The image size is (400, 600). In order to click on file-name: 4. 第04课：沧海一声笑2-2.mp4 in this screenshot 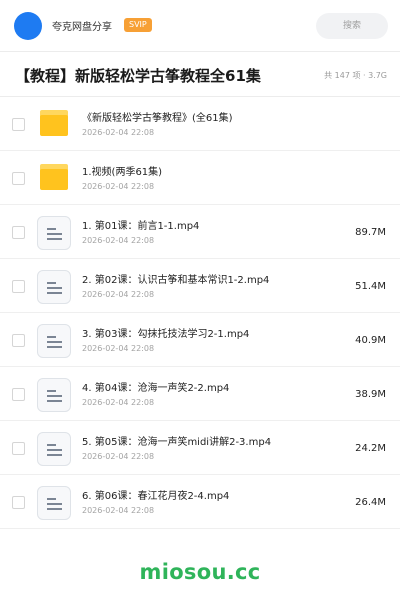, I will do `click(156, 388)`.